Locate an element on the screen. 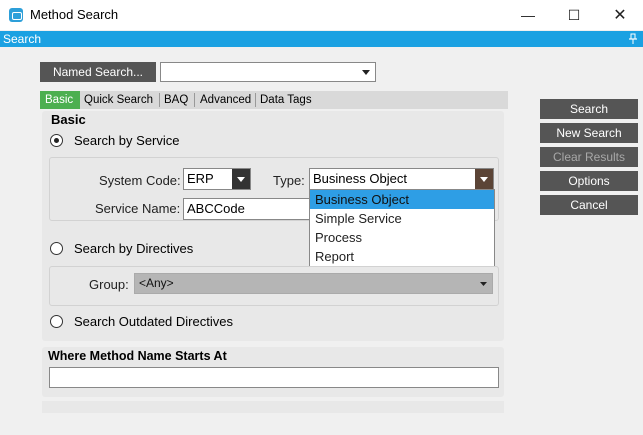 This screenshot has width=643, height=435. close-button: ✕ is located at coordinates (620, 15).